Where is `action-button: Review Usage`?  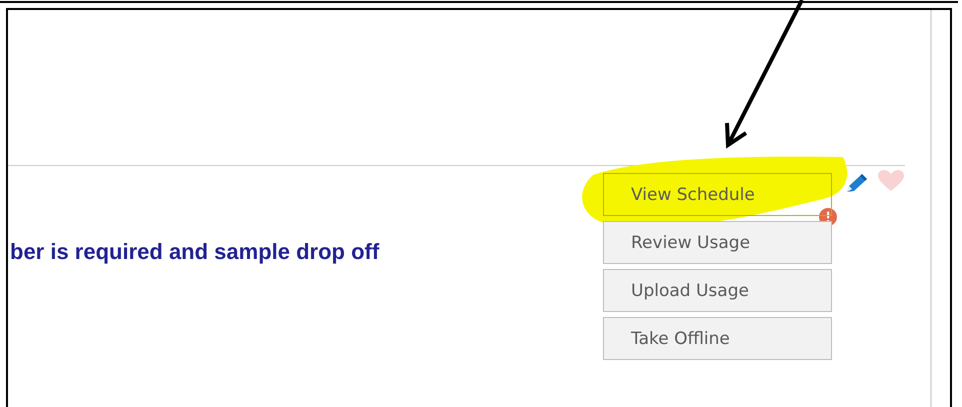
action-button: Review Usage is located at coordinates (717, 242).